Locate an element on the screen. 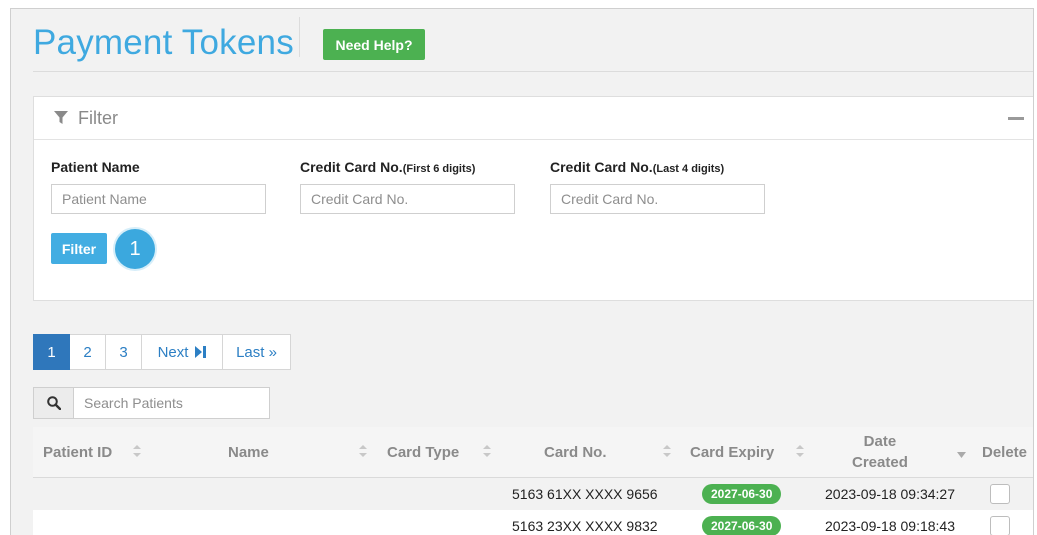 Image resolution: width=1037 pixels, height=535 pixels. step-marker-badge: 1 is located at coordinates (135, 249).